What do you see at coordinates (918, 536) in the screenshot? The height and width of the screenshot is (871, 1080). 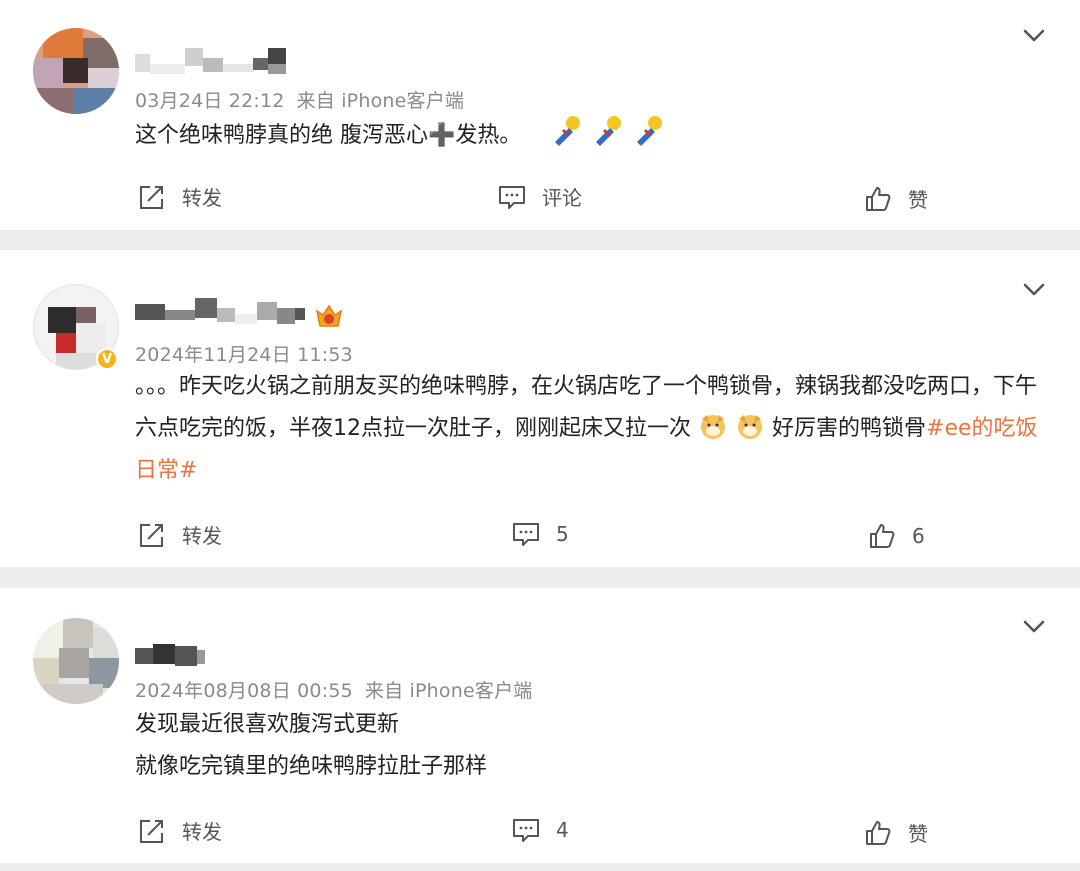 I see `like-count: 6` at bounding box center [918, 536].